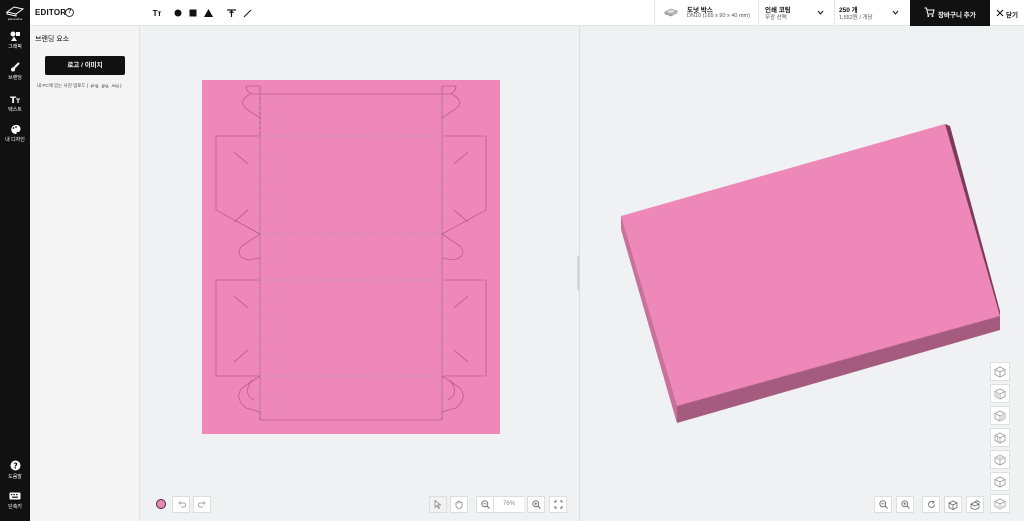 Image resolution: width=1024 pixels, height=521 pixels. I want to click on square-tool-button, so click(193, 13).